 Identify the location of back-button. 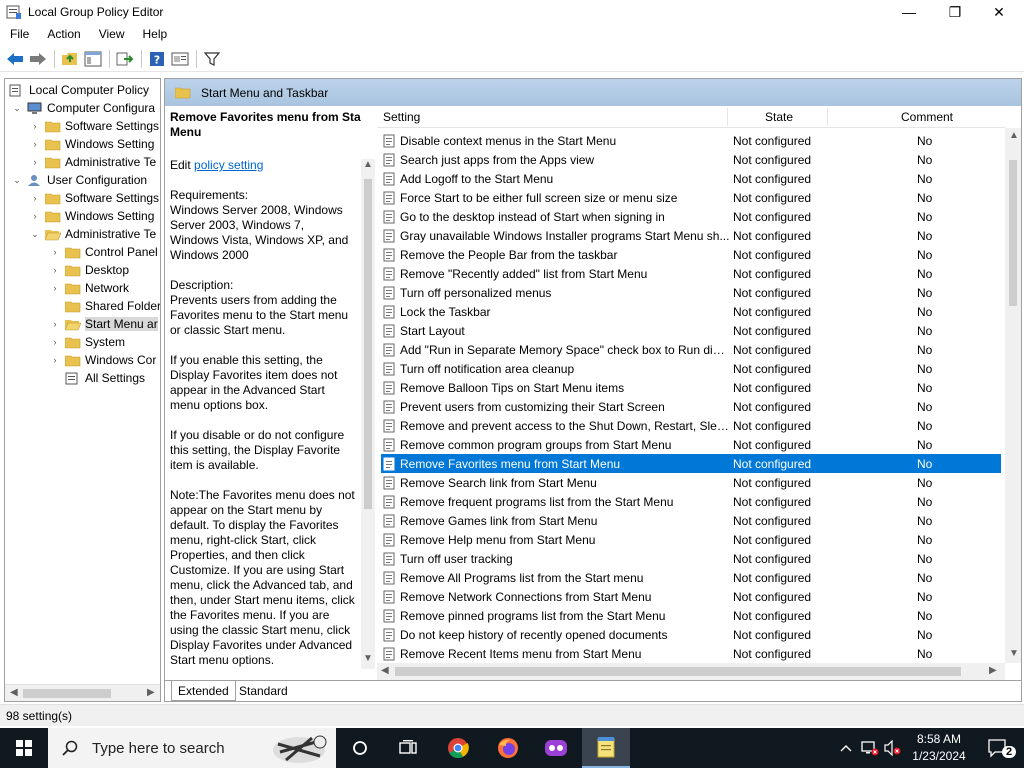
(15, 59).